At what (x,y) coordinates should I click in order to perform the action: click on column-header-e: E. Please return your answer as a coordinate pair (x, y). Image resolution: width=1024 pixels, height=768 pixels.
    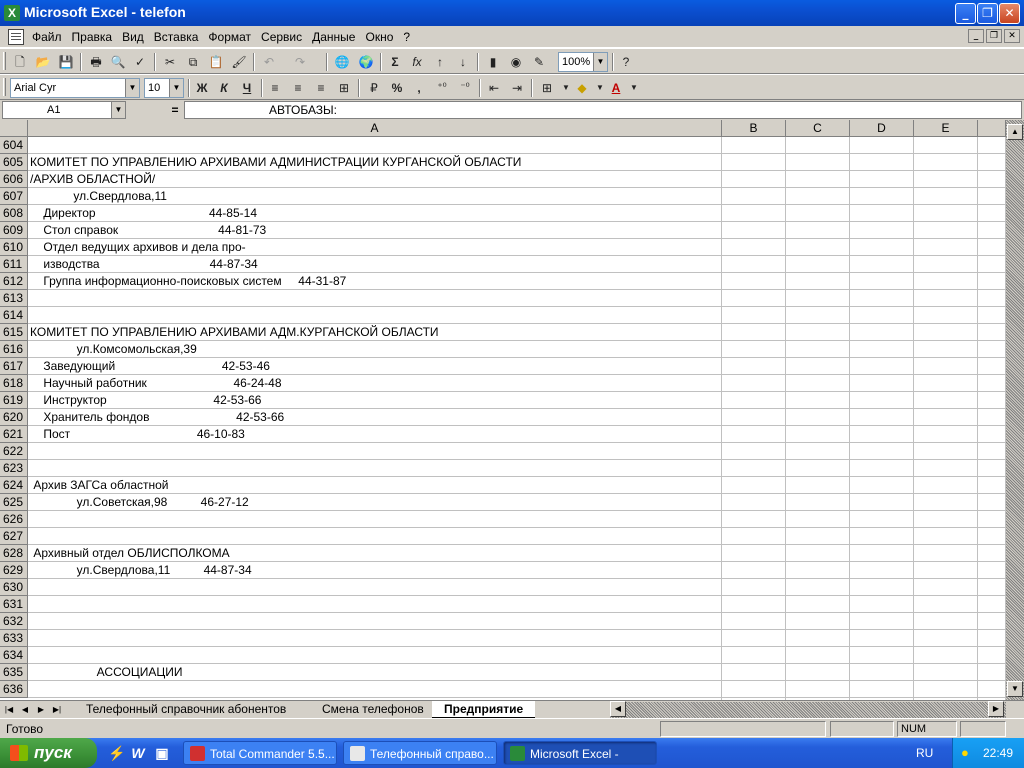
    Looking at the image, I should click on (946, 128).